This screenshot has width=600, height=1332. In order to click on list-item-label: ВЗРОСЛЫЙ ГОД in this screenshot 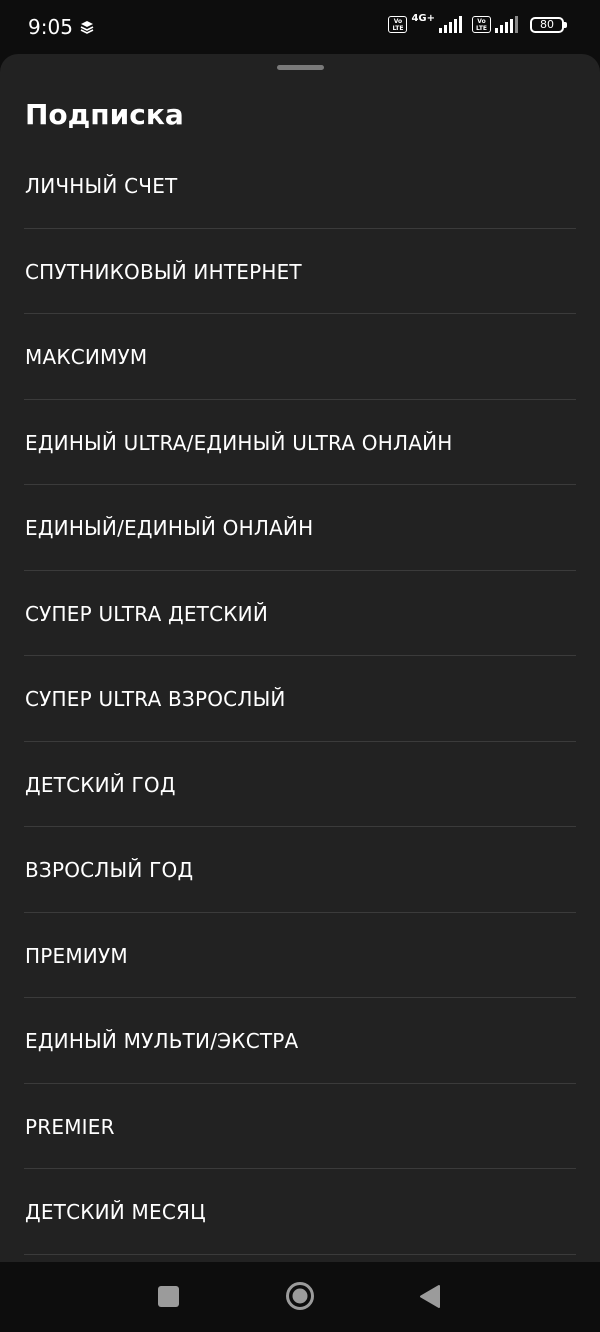, I will do `click(109, 870)`.